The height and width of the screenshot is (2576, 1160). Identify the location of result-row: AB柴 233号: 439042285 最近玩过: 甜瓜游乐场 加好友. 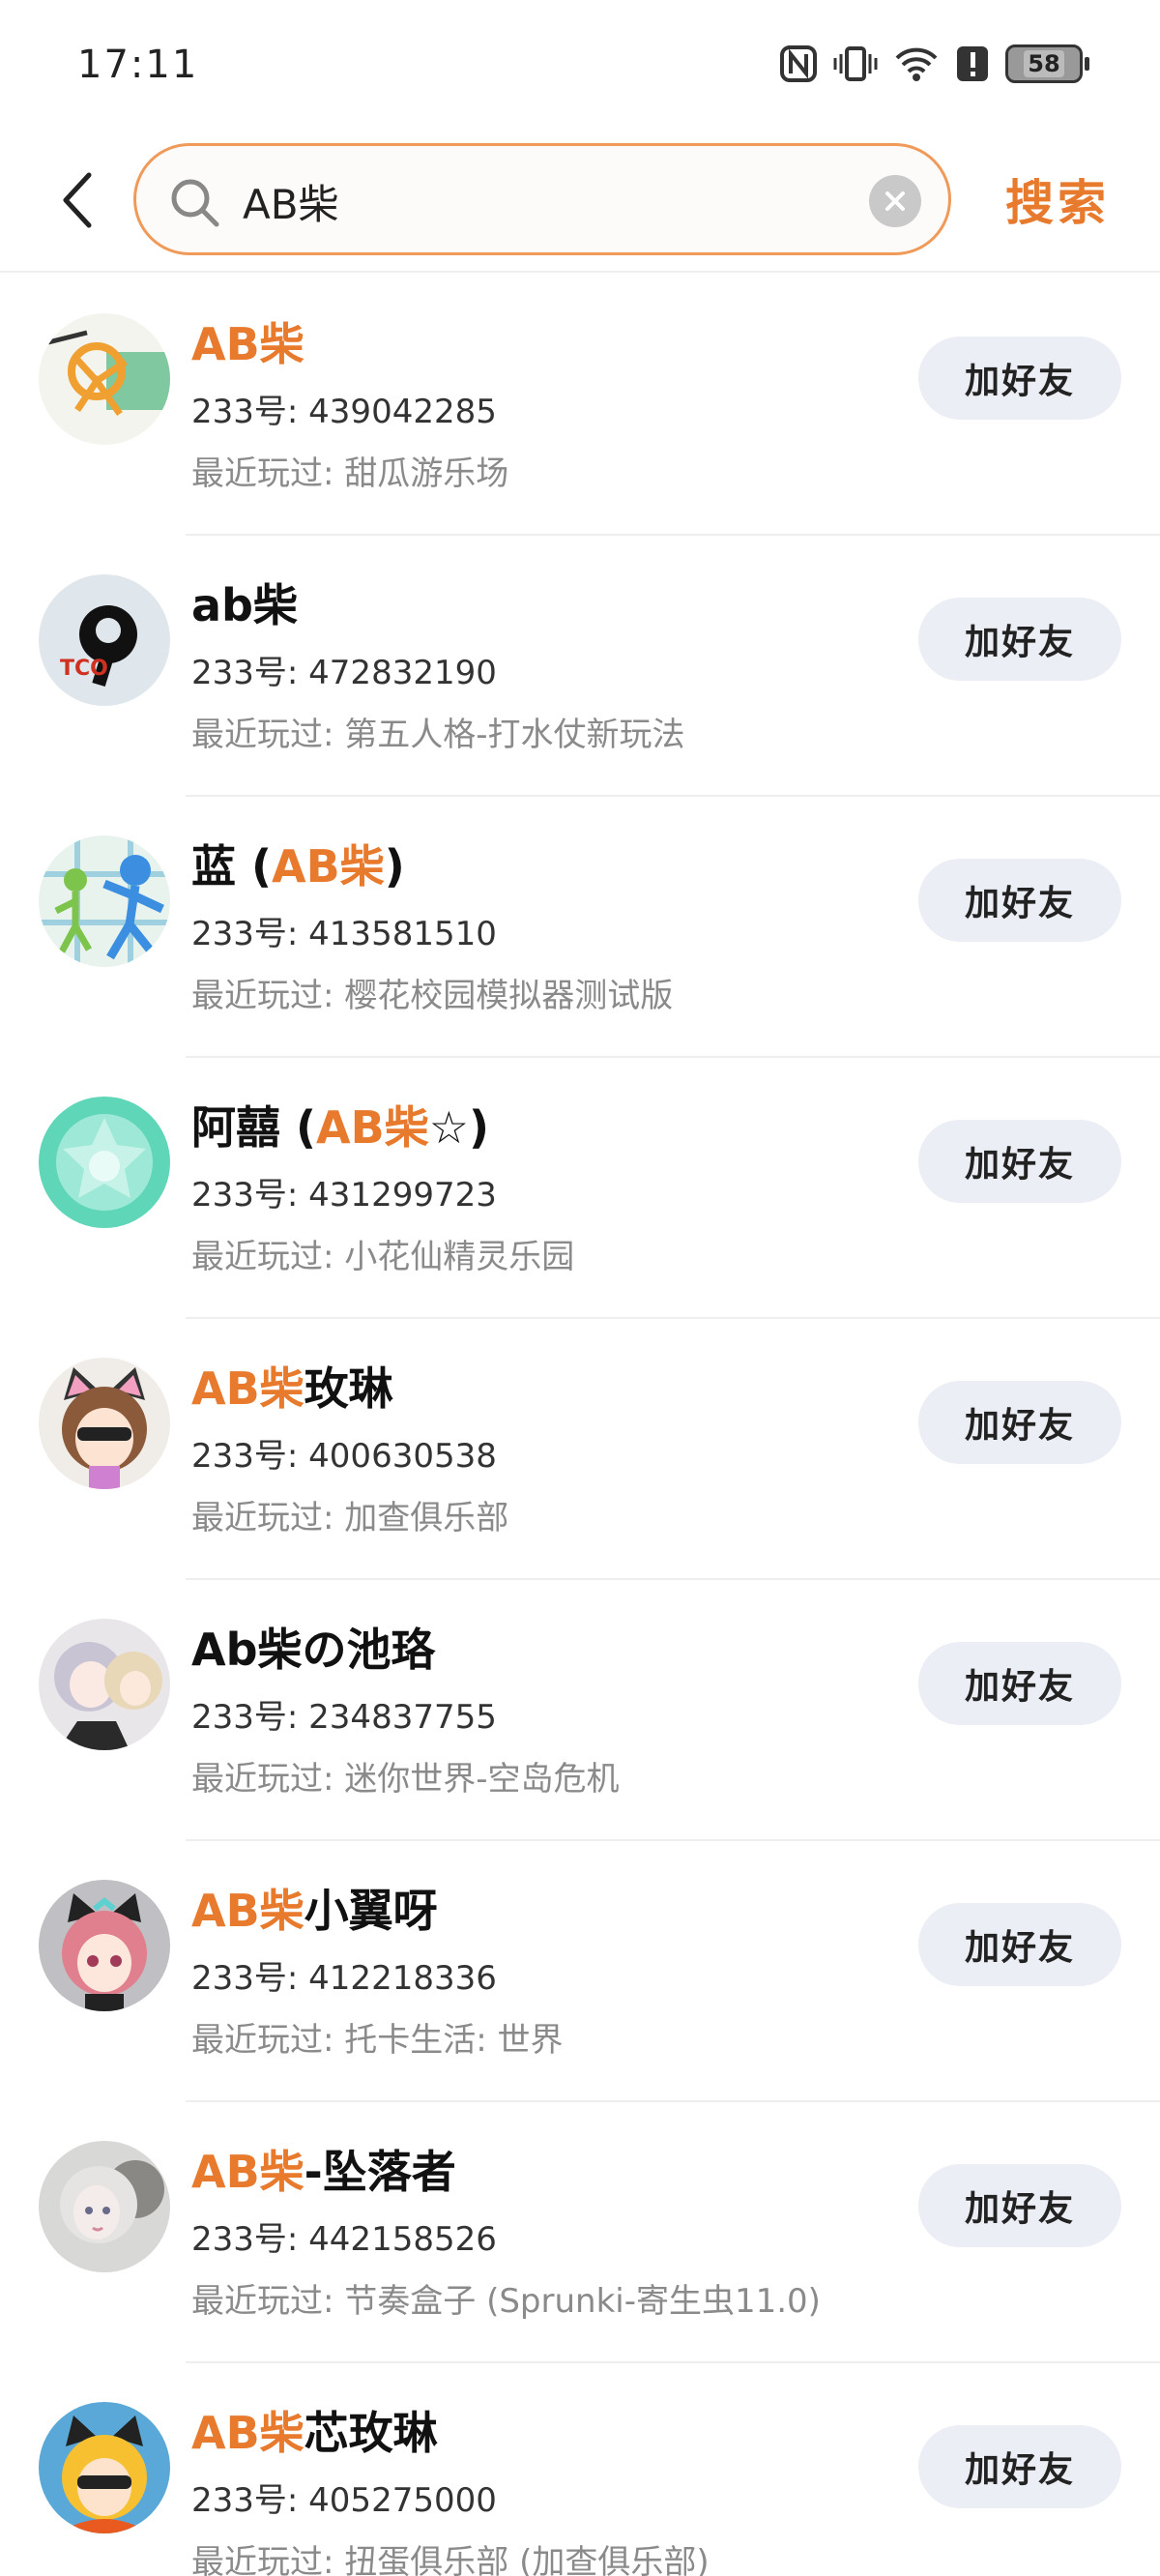
(580, 405).